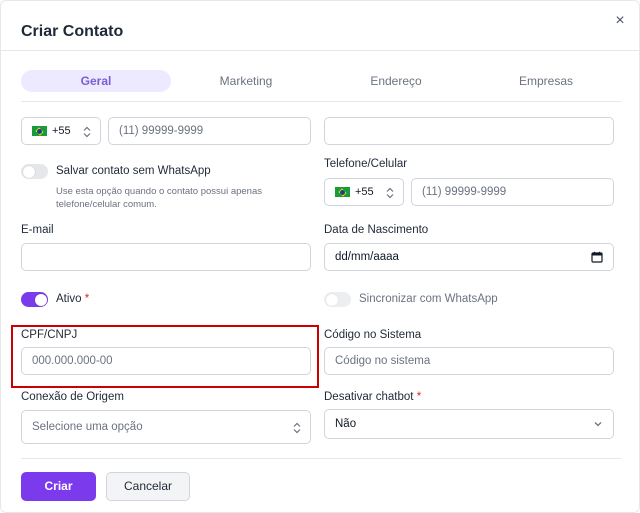 This screenshot has height=513, width=640. Describe the element at coordinates (72, 31) in the screenshot. I see `modal-title: Criar Contato` at that location.